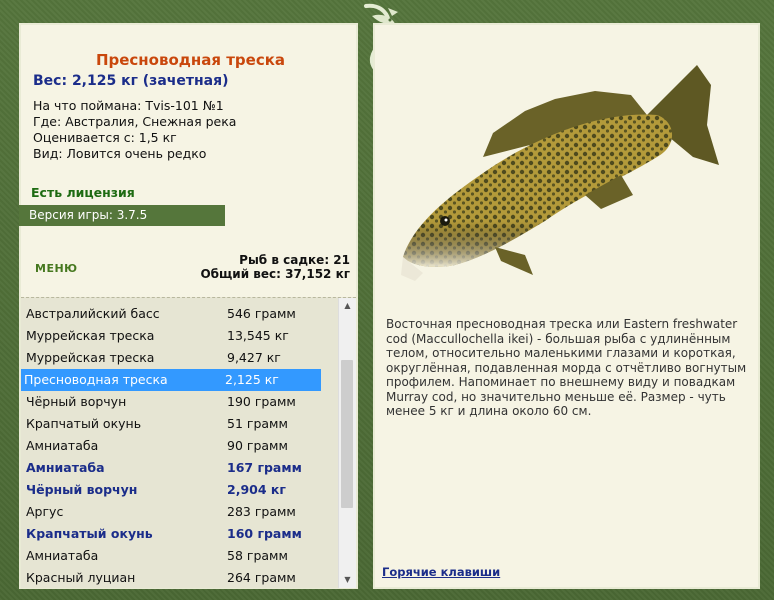 This screenshot has width=774, height=600. I want to click on list-item-weight: 167 грамм, so click(264, 467).